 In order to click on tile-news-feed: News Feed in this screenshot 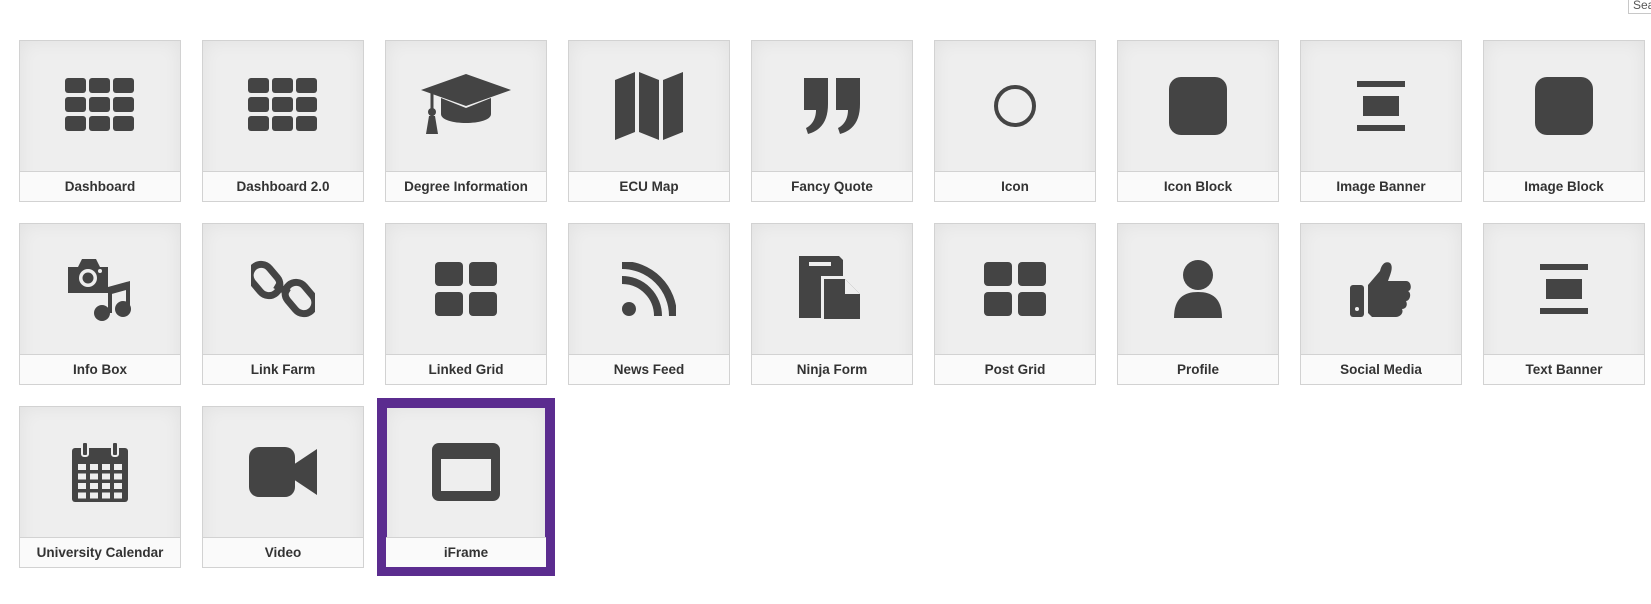, I will do `click(649, 304)`.